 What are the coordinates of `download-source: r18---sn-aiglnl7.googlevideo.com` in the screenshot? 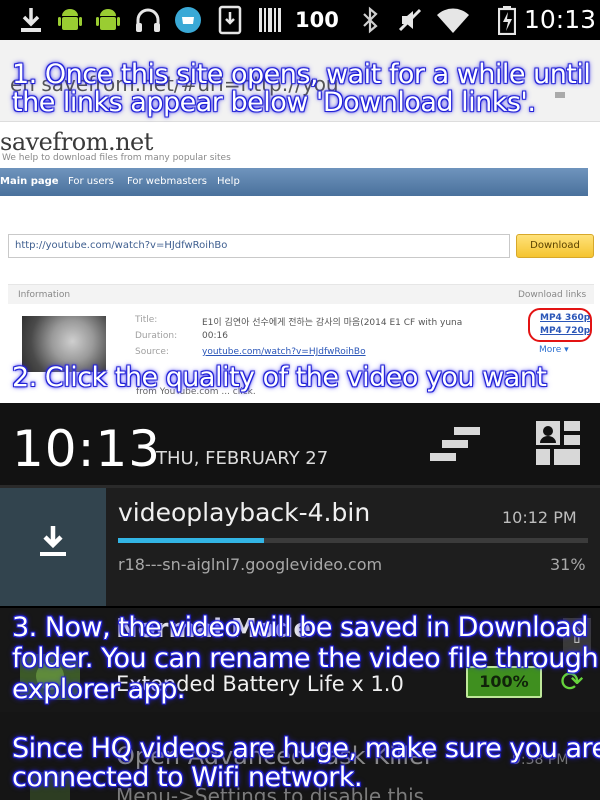 It's located at (250, 564).